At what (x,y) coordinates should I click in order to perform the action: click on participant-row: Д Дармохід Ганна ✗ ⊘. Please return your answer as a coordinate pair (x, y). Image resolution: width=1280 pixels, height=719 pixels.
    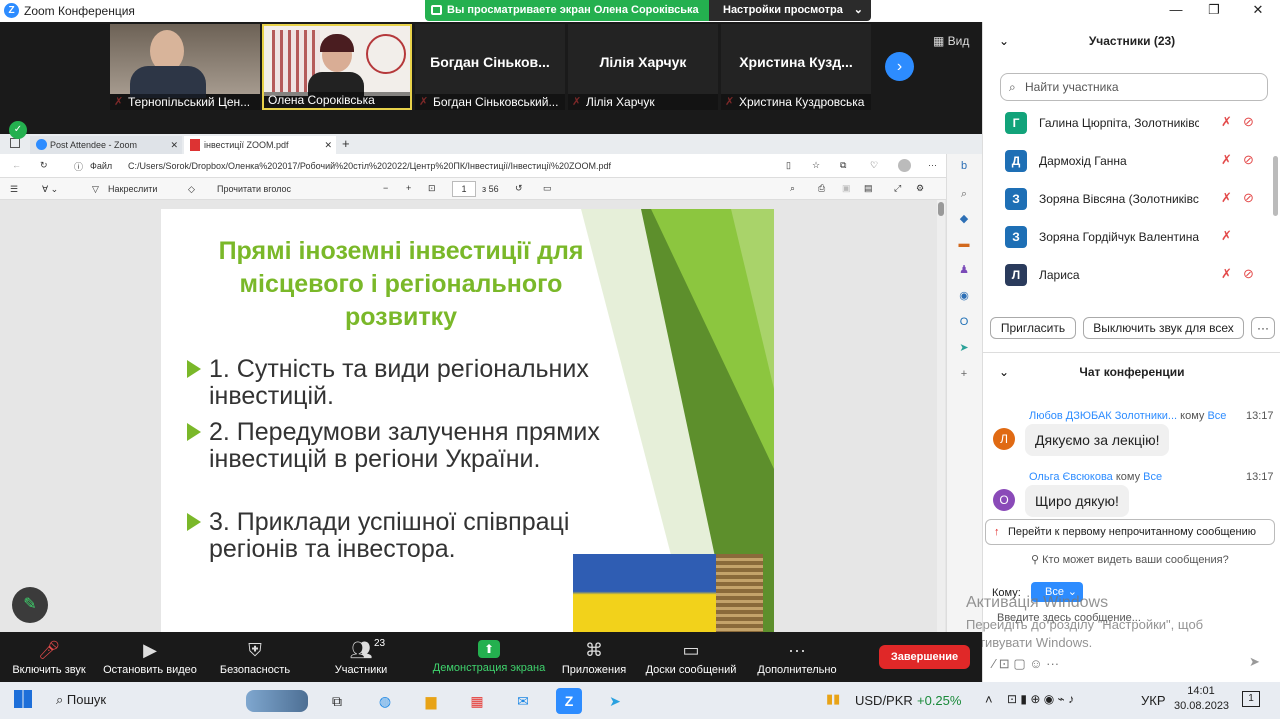
    Looking at the image, I should click on (1128, 161).